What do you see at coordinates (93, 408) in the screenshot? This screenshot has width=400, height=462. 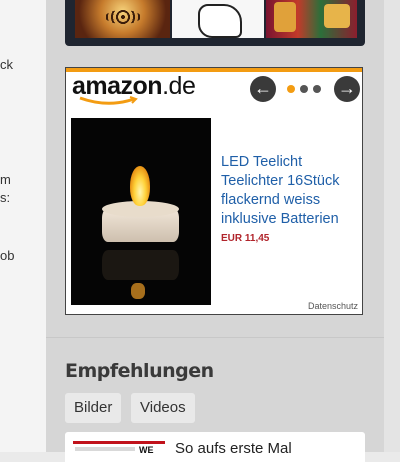 I see `tab-images: Bilder` at bounding box center [93, 408].